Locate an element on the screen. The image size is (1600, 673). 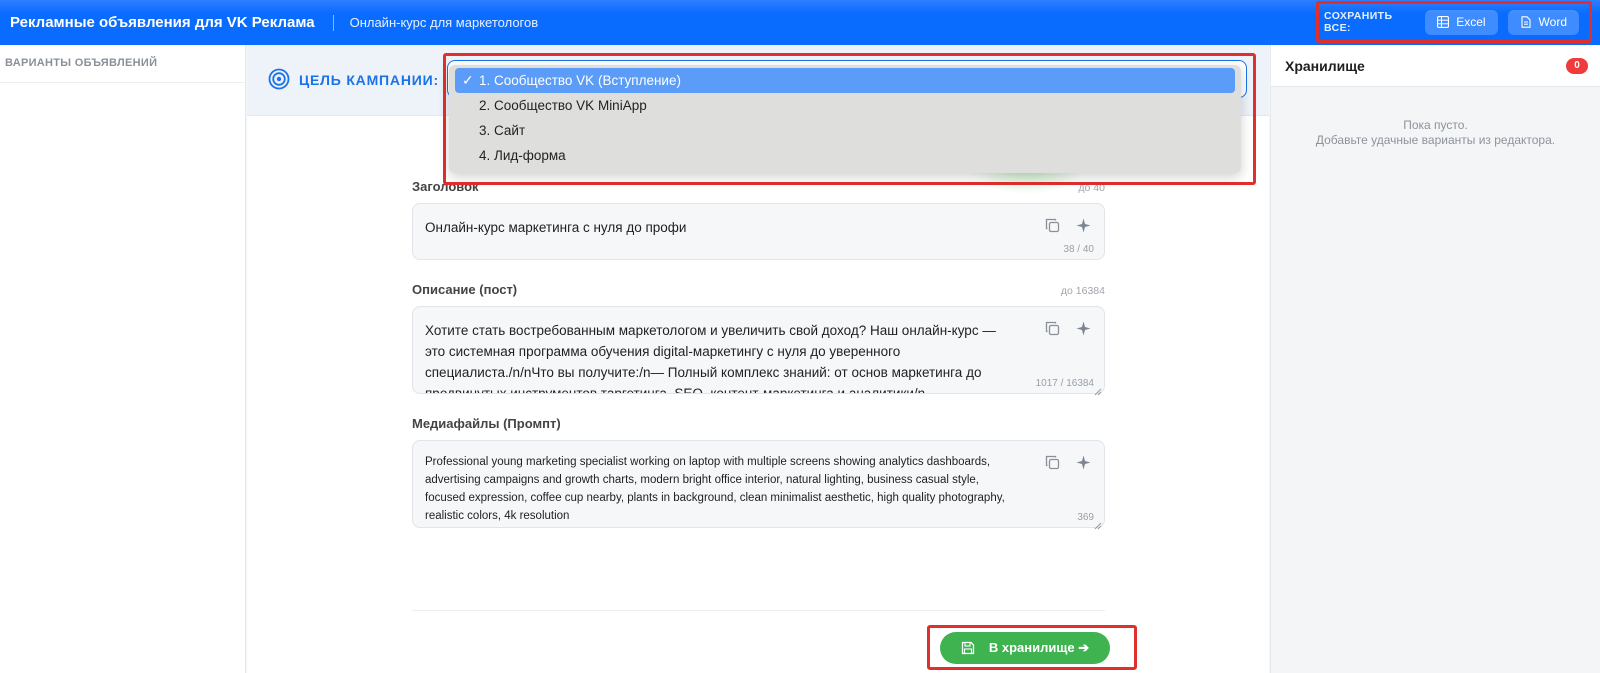
option-label: 1. Сообщество VK (Вступление) is located at coordinates (580, 80).